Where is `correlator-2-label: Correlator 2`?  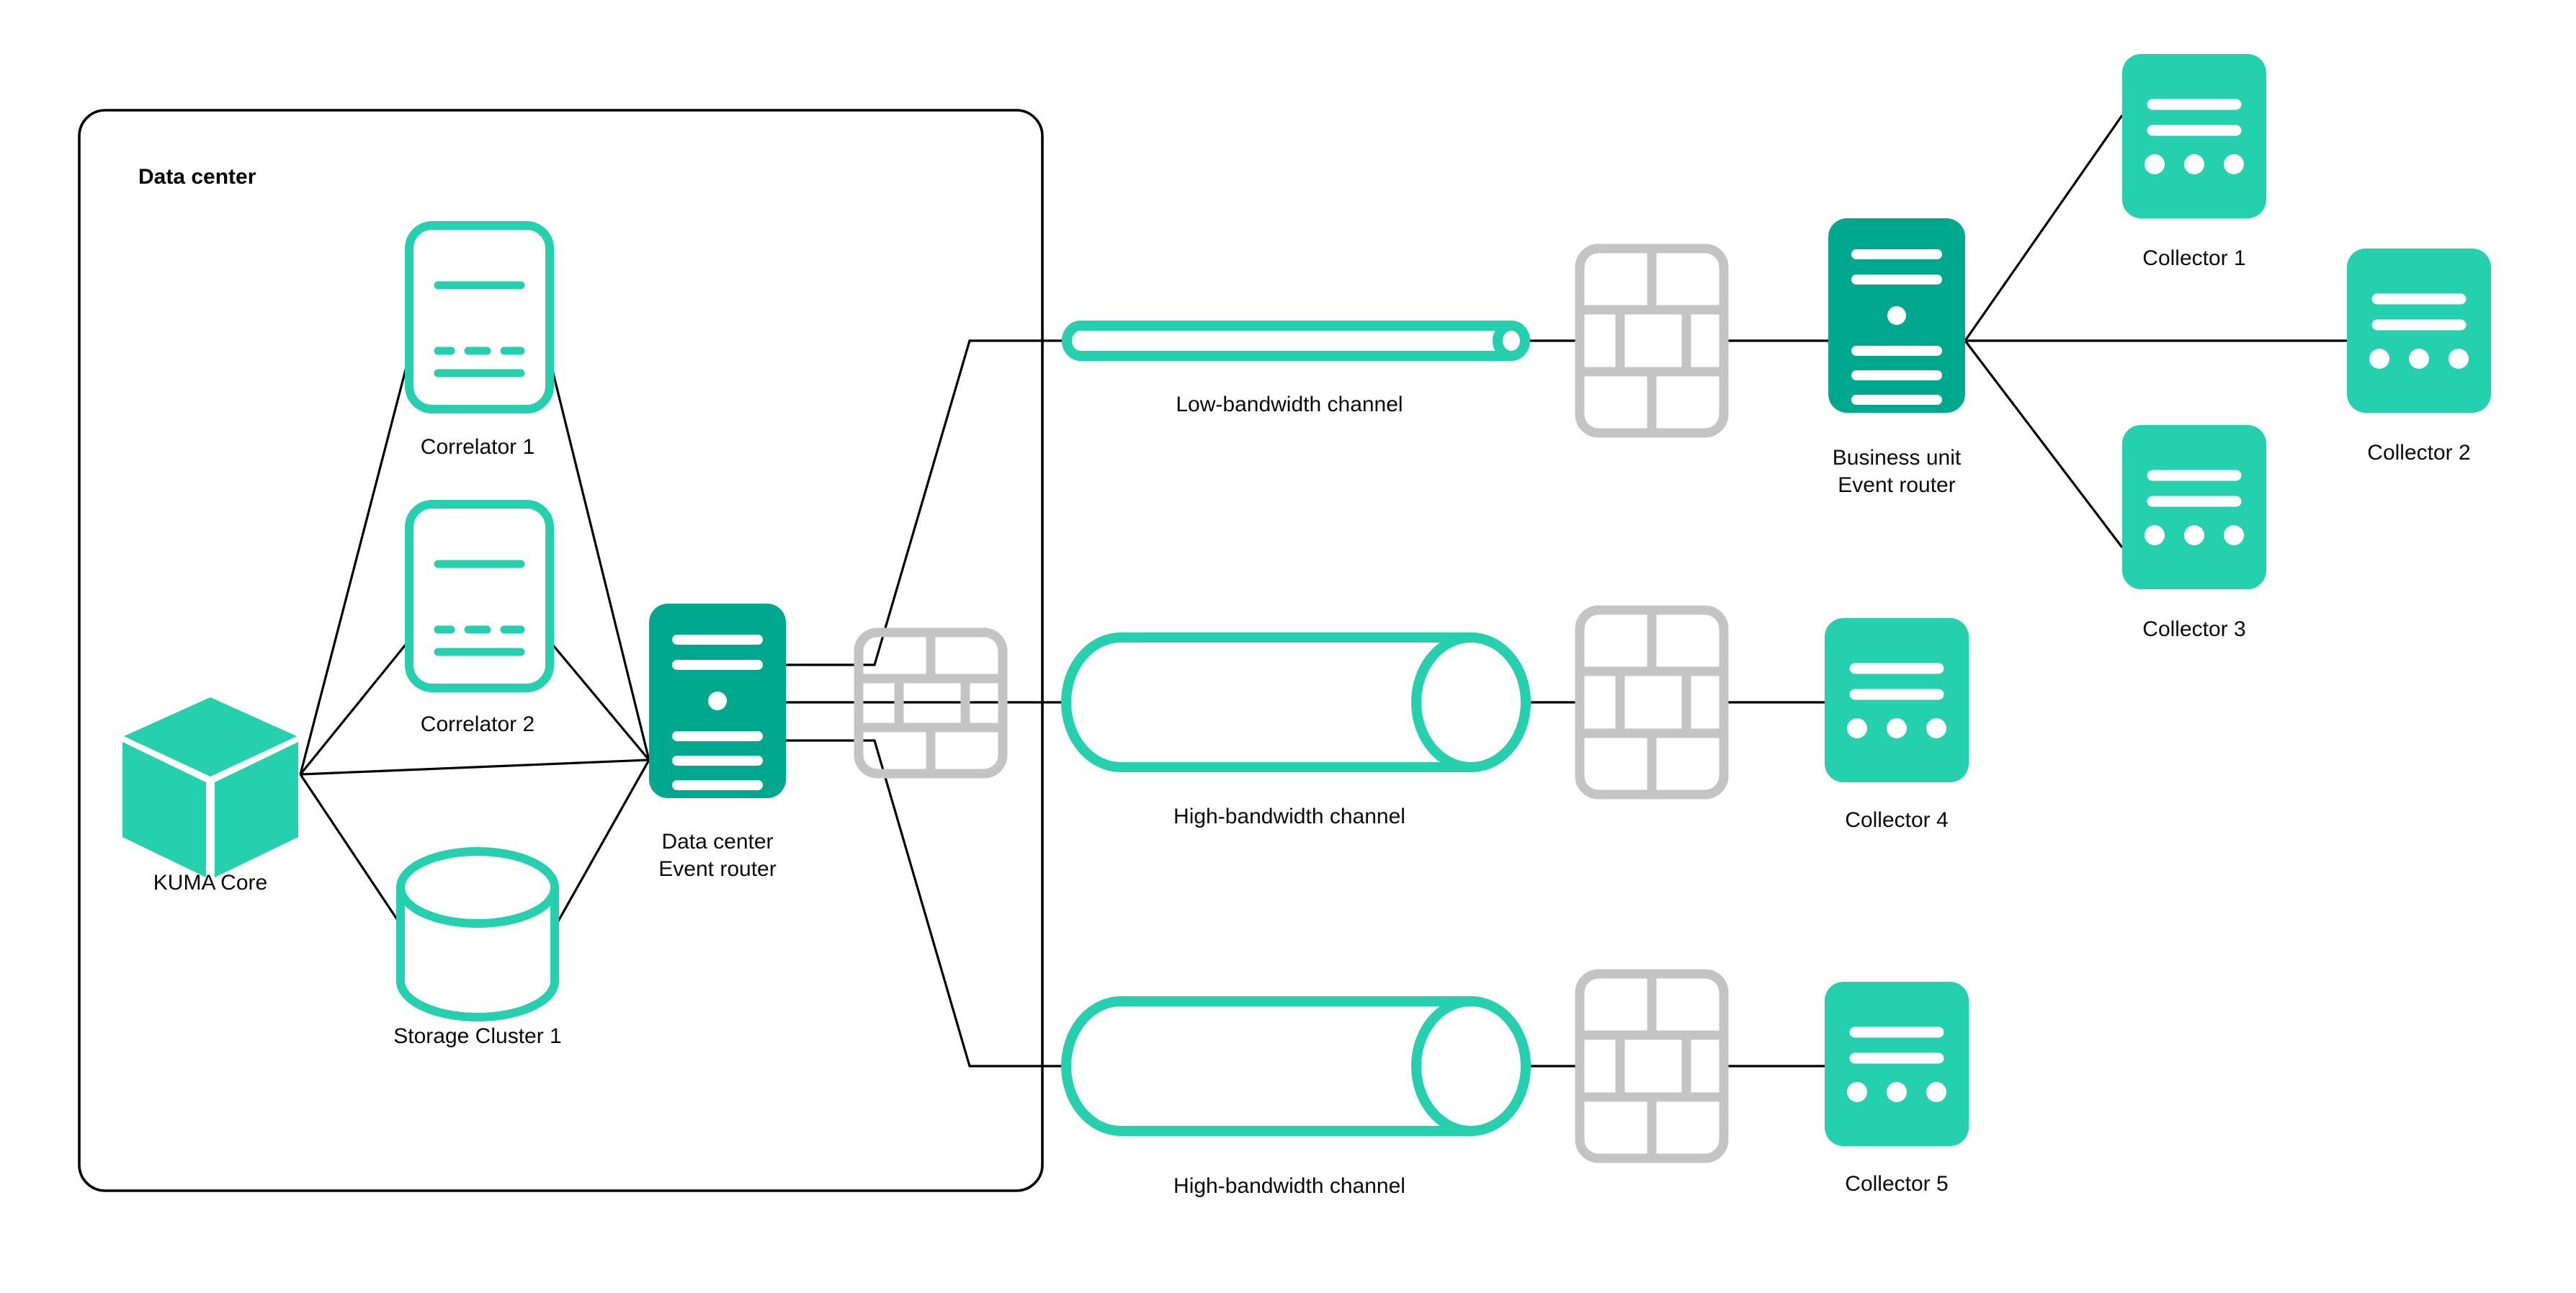 correlator-2-label: Correlator 2 is located at coordinates (478, 724).